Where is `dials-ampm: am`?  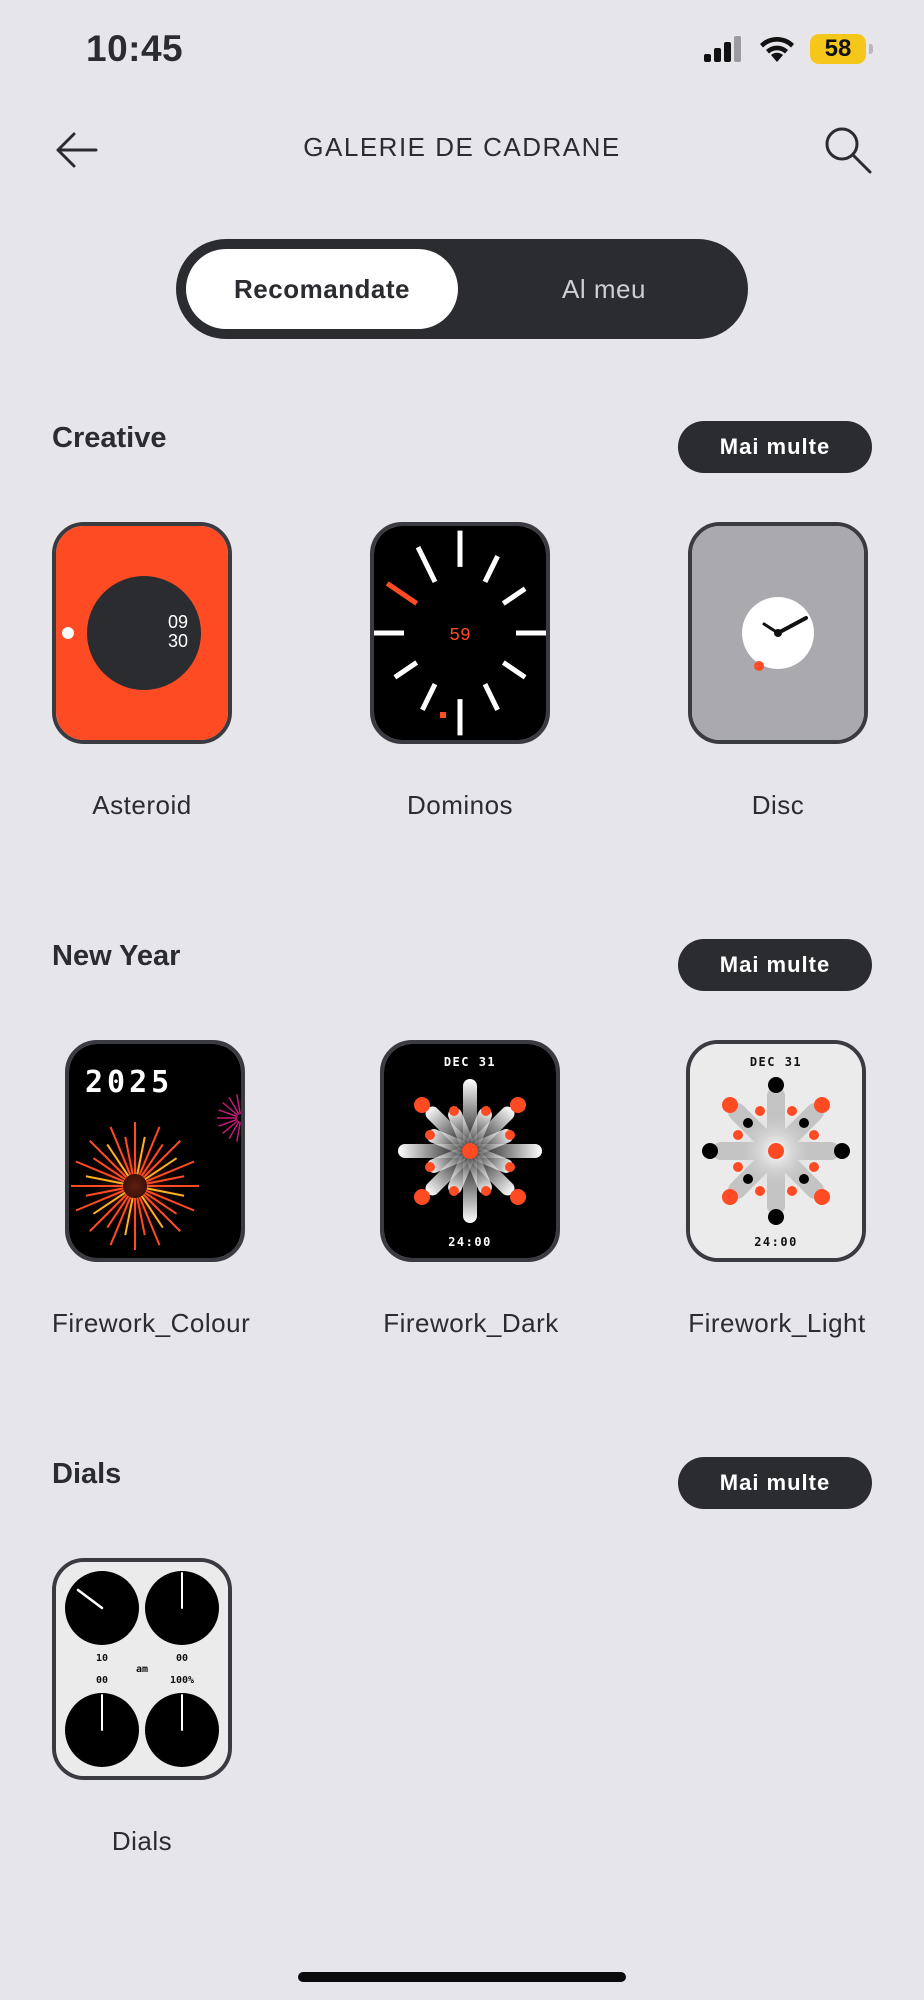 dials-ampm: am is located at coordinates (142, 1669).